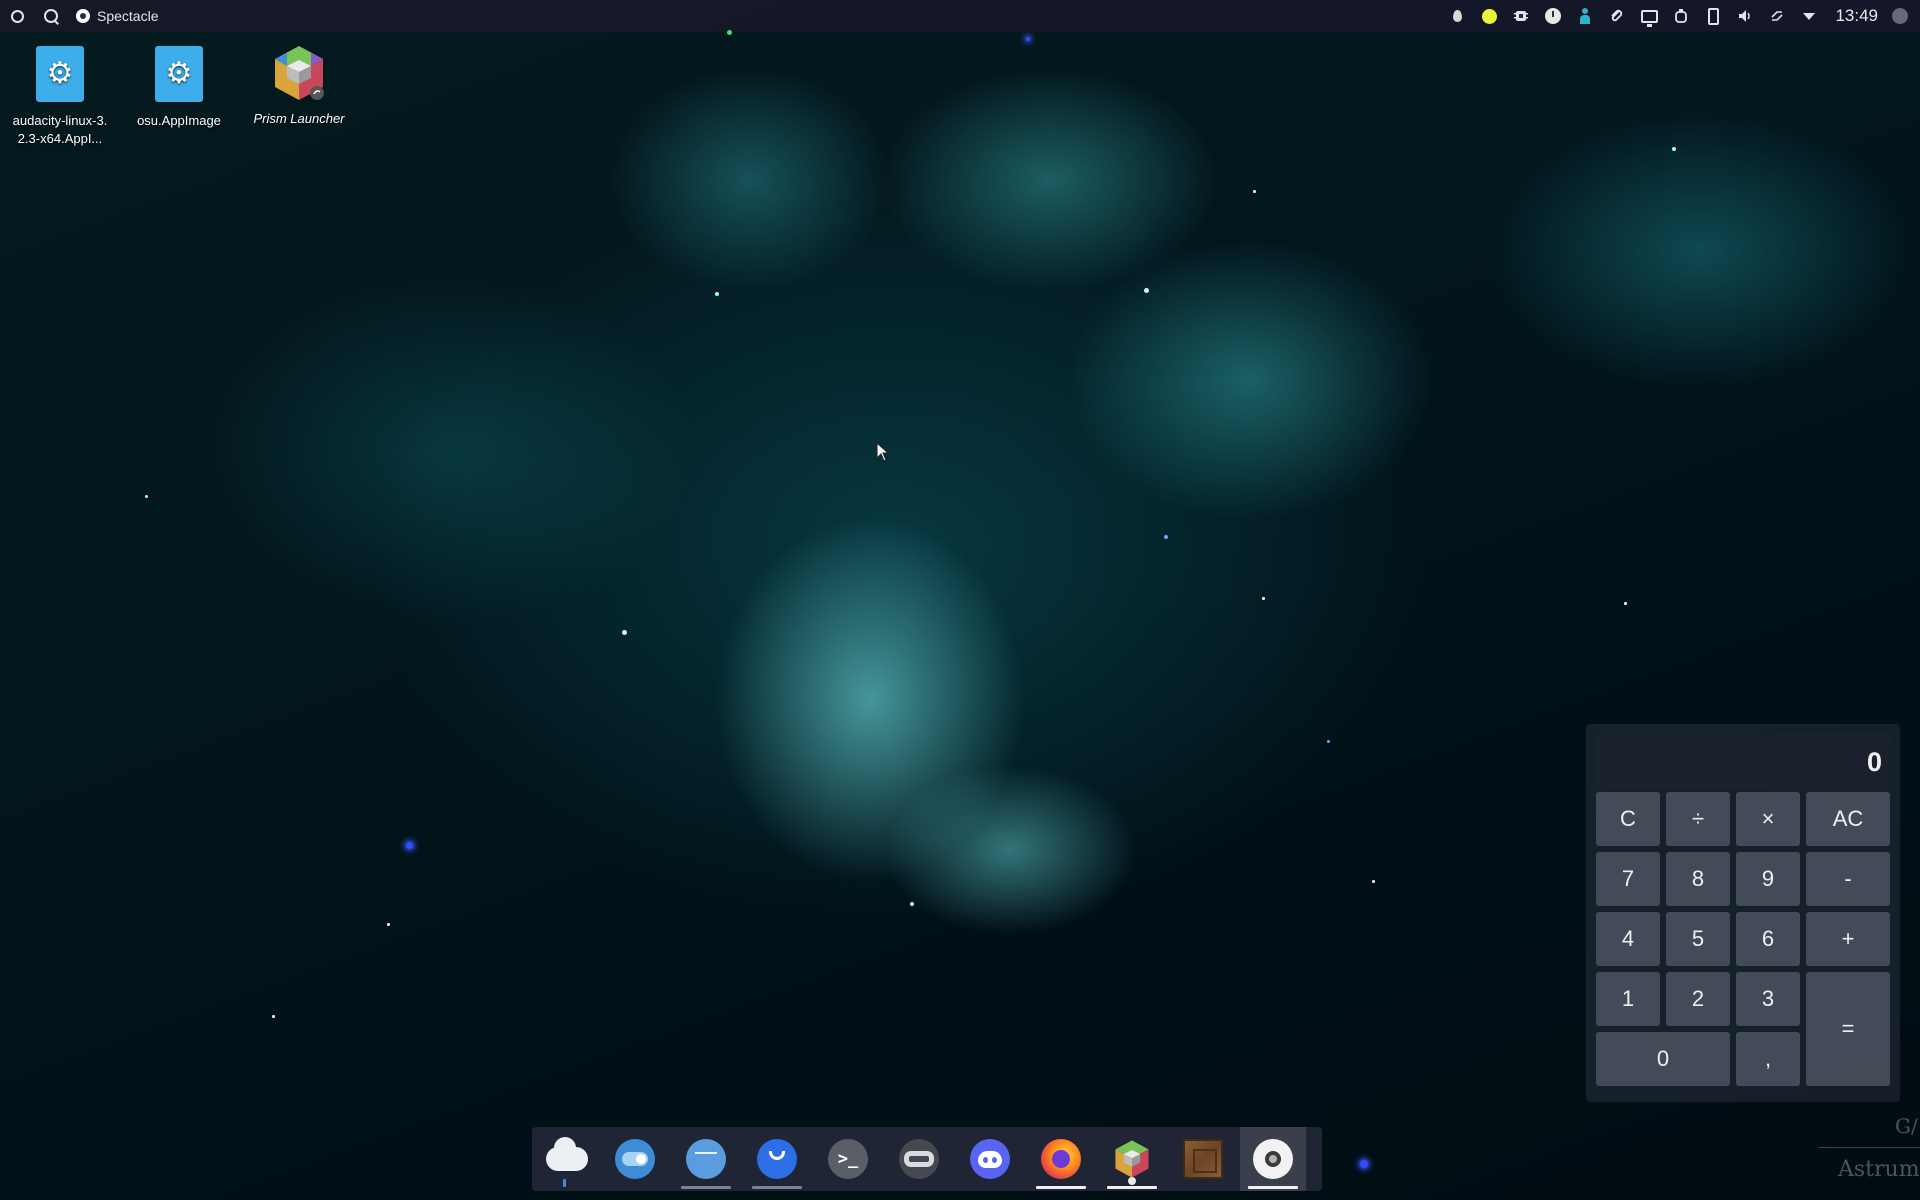  I want to click on weather-cloud-icon, so click(567, 1154).